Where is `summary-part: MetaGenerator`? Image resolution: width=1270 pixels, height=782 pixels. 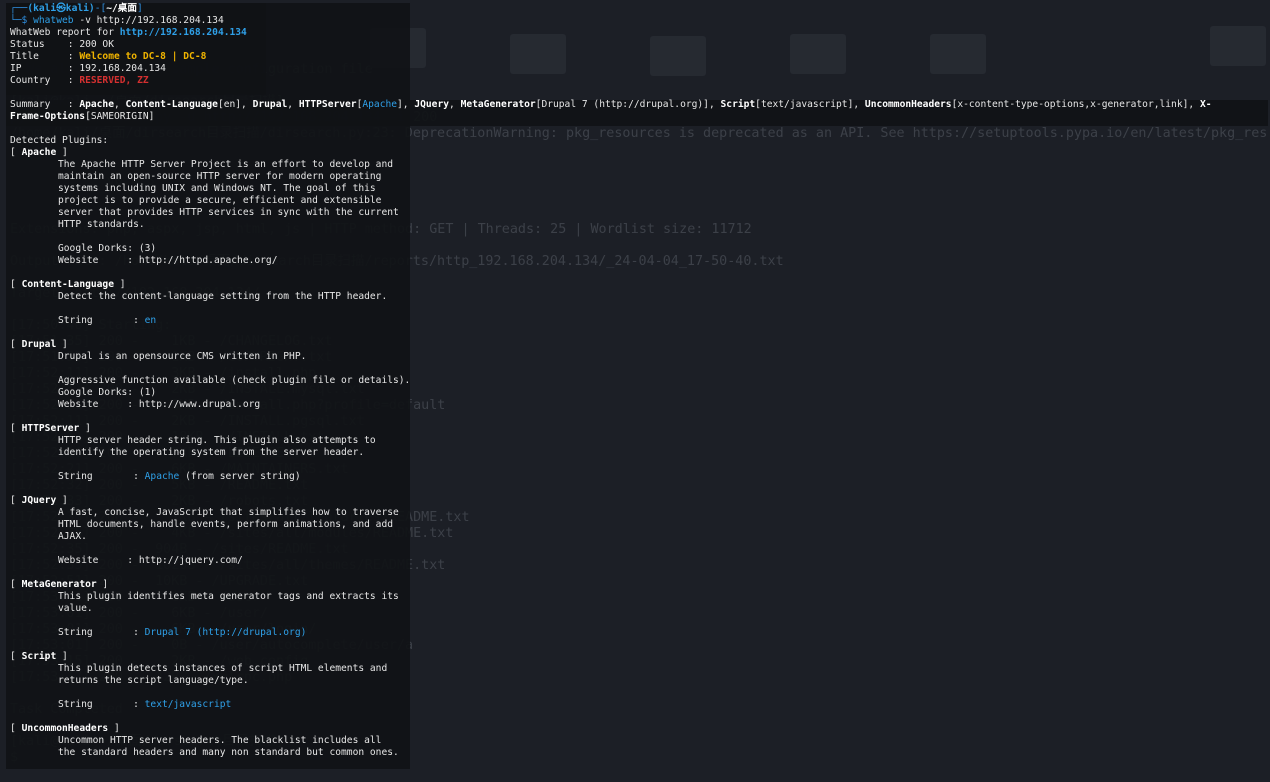 summary-part: MetaGenerator is located at coordinates (498, 104).